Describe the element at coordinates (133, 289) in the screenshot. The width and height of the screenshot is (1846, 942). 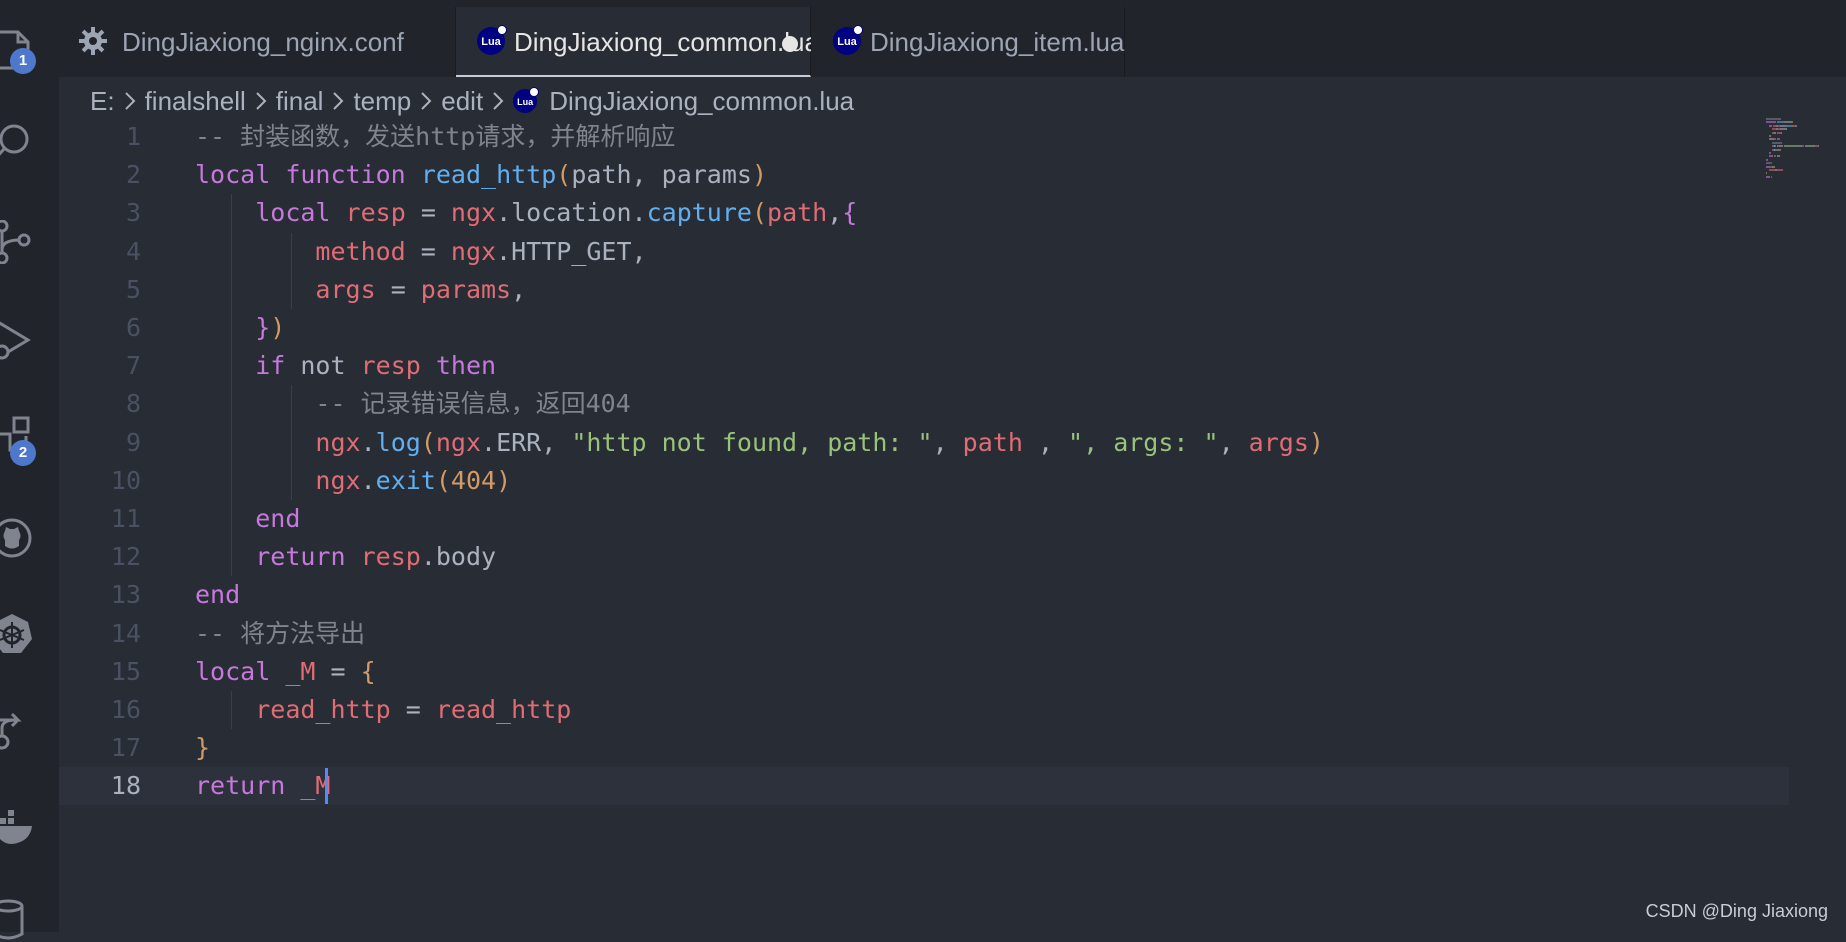
I see `line-number: 5` at that location.